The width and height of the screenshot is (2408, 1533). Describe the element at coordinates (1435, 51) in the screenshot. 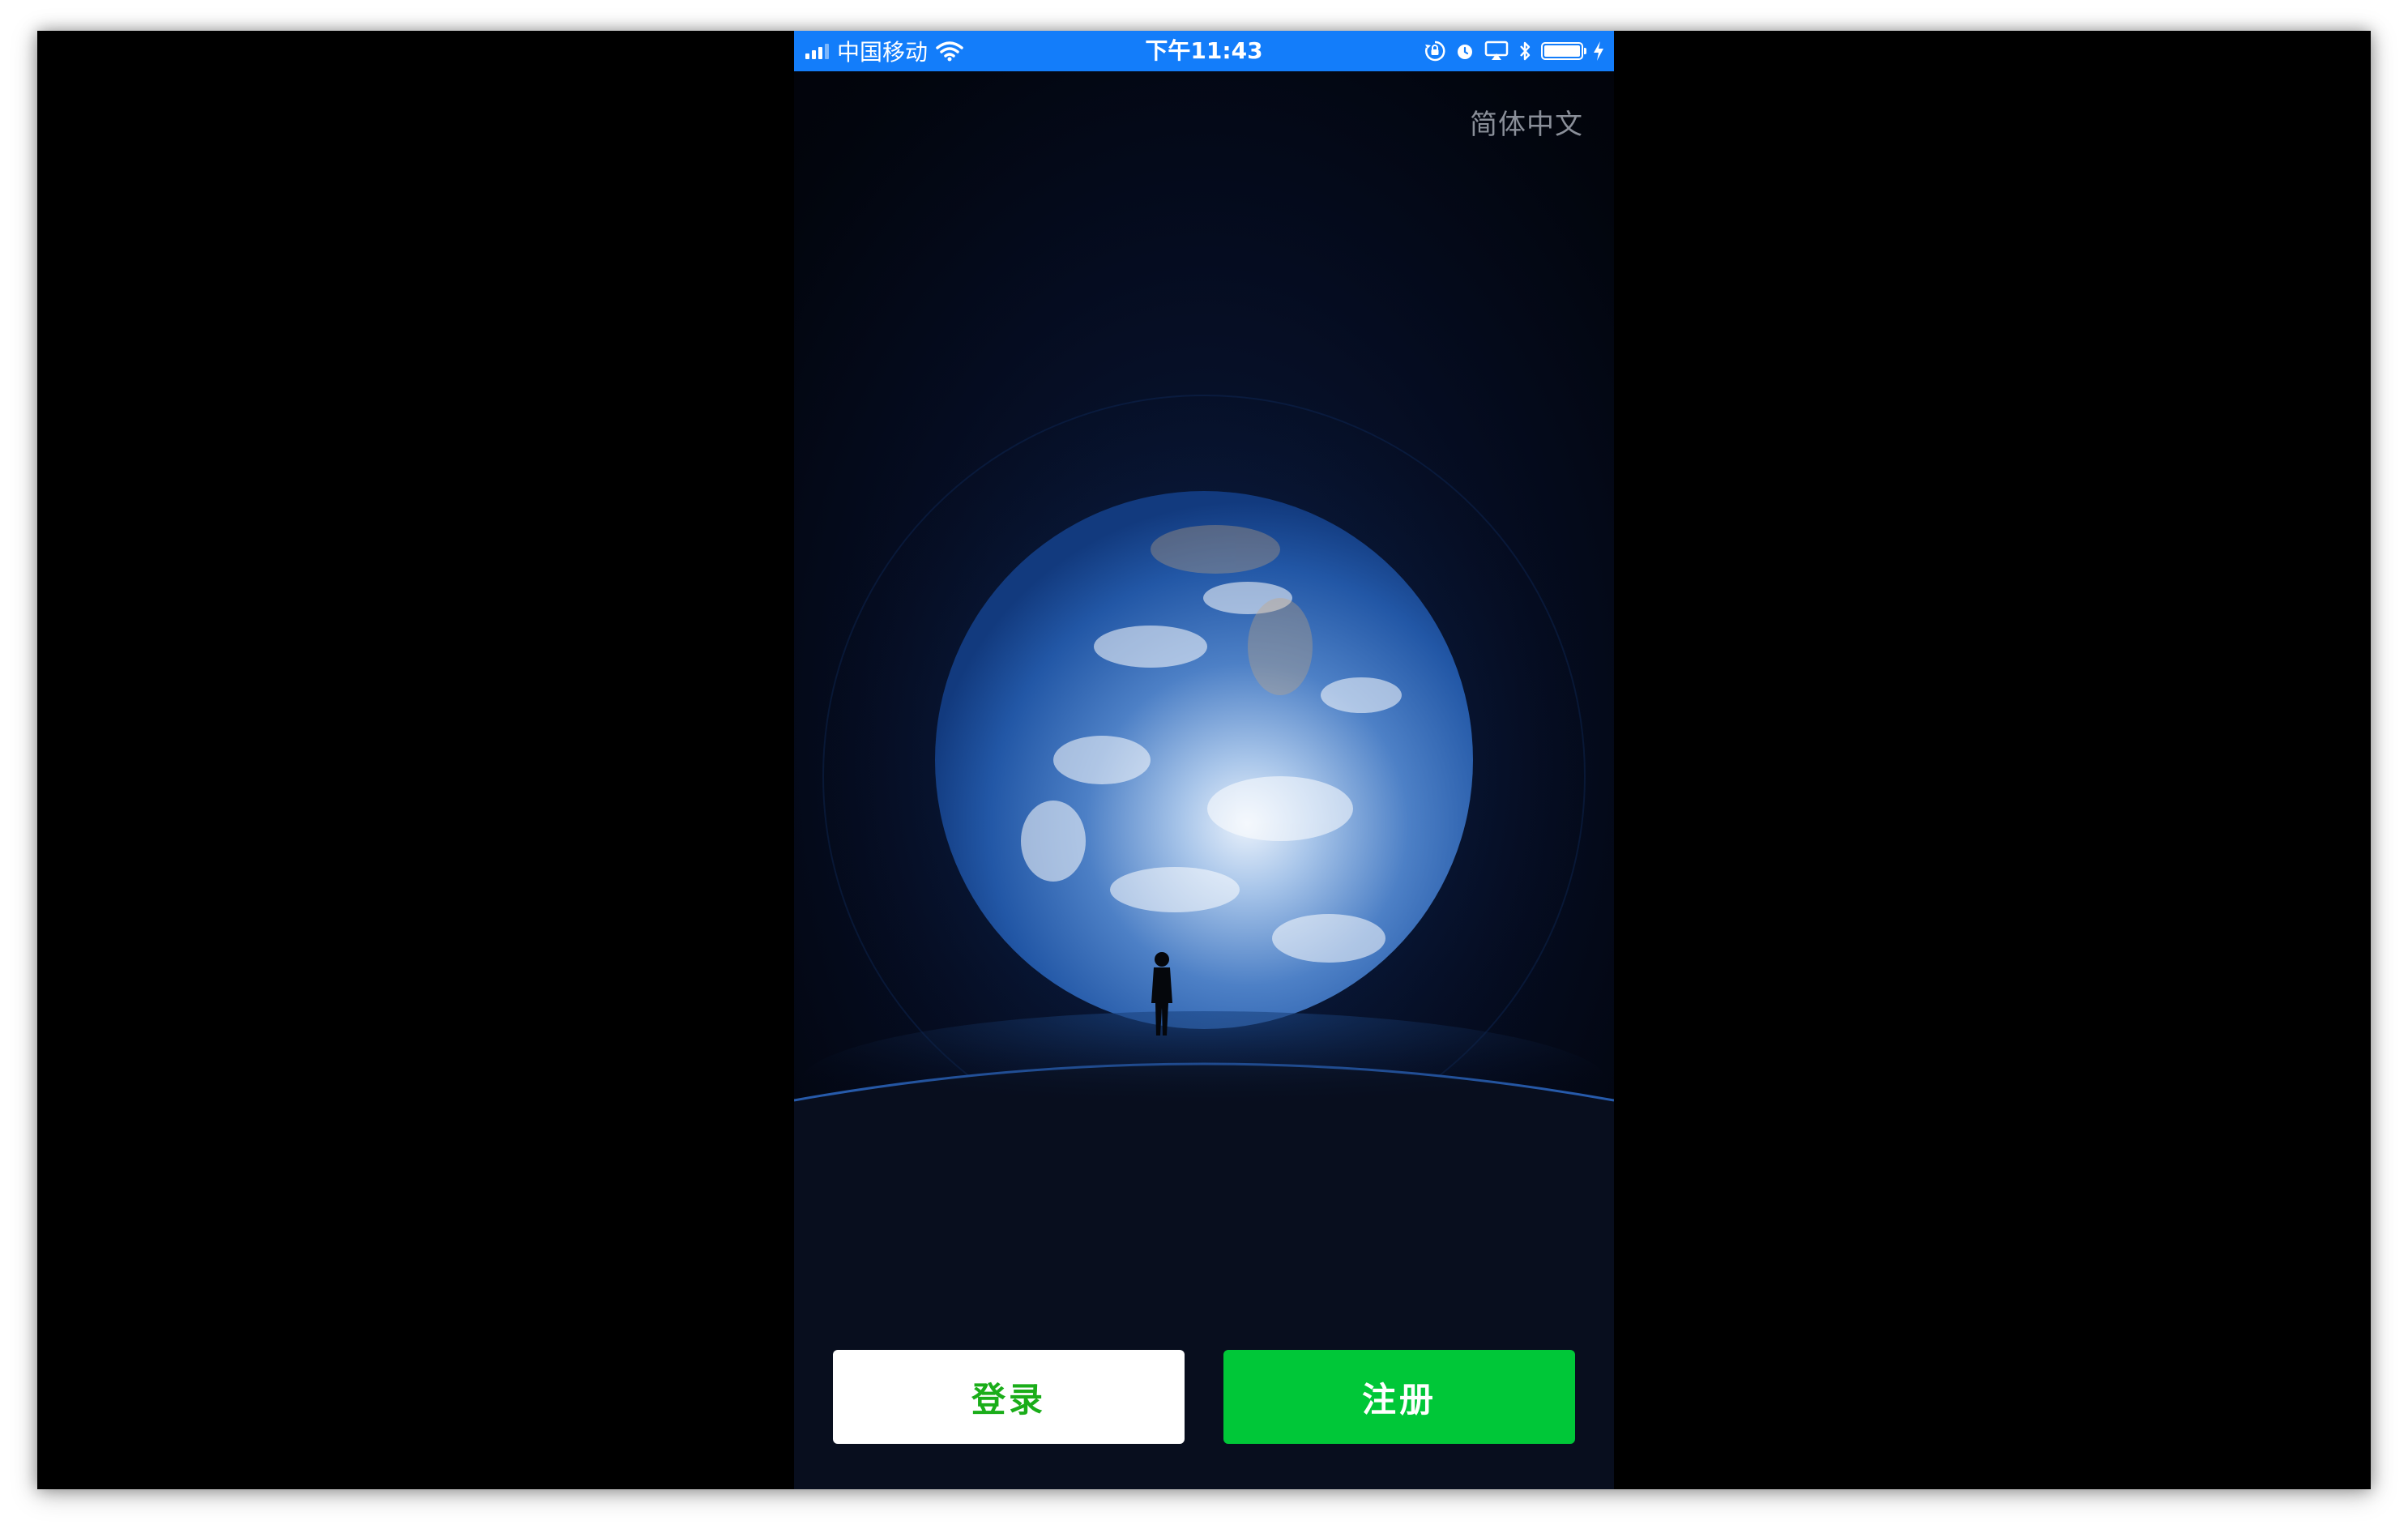

I see `rotation-lock-icon` at that location.